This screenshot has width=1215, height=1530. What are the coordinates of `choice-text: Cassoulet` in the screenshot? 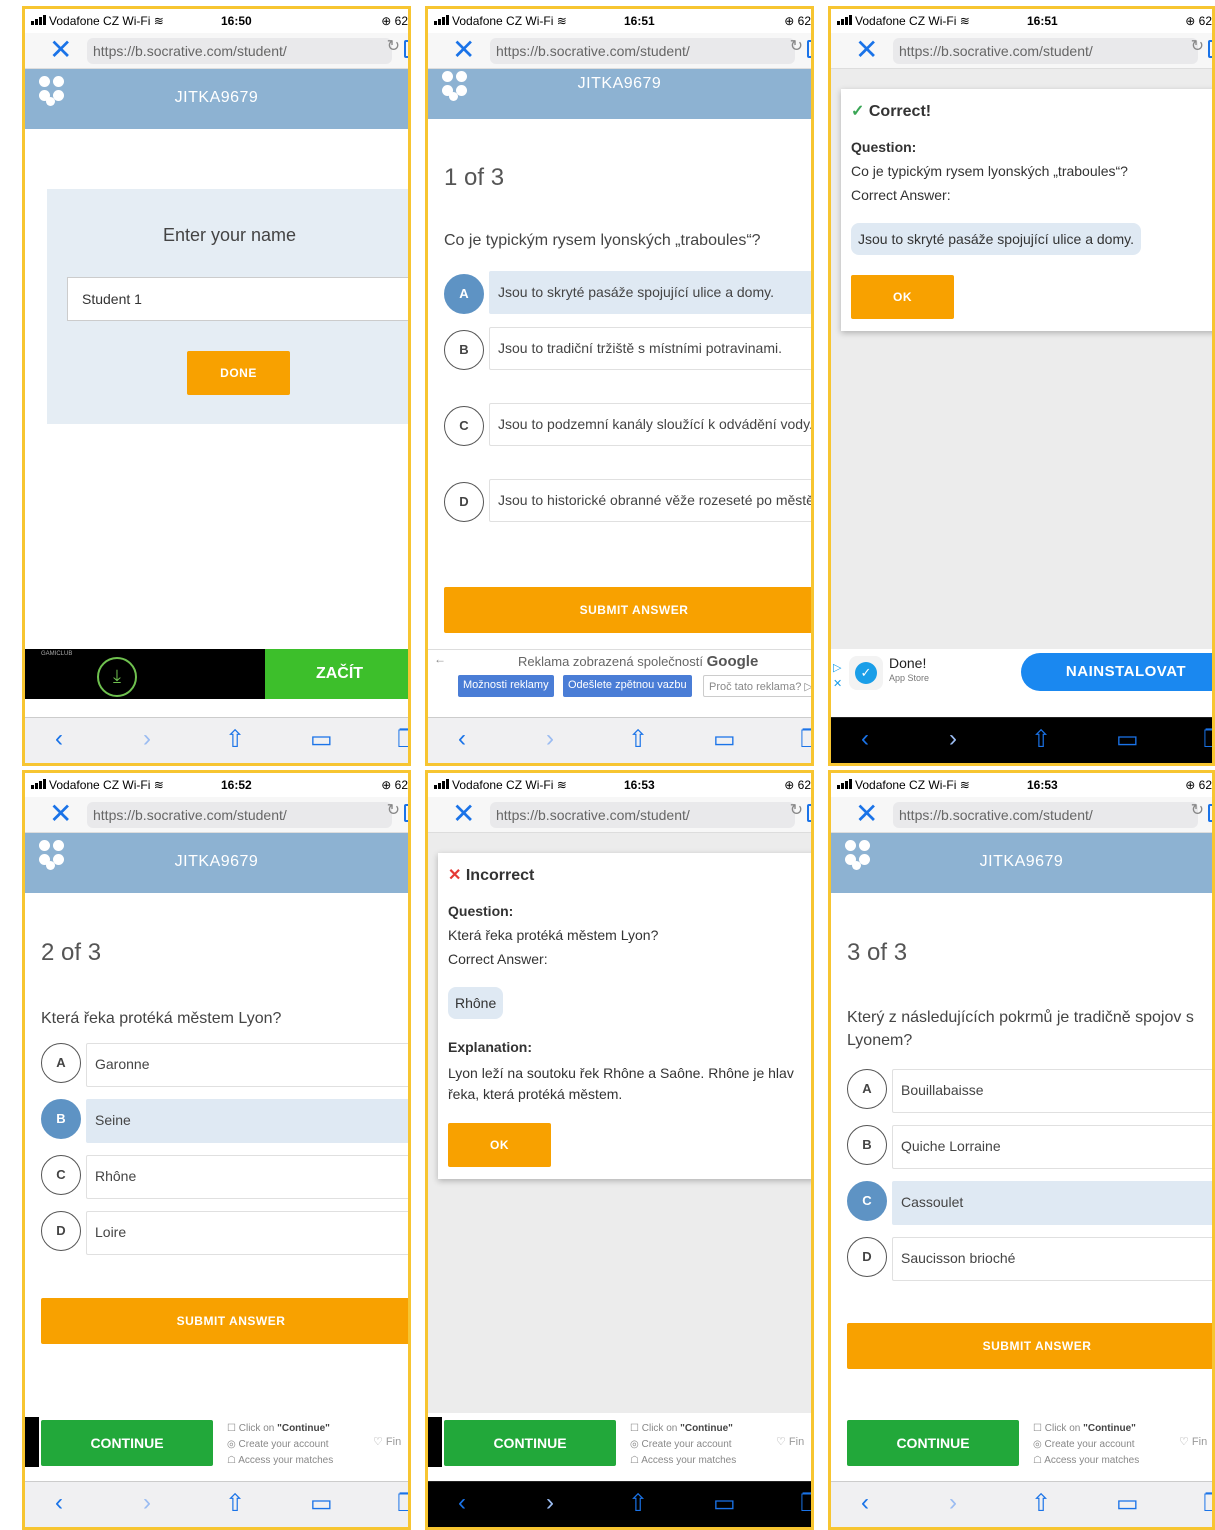 It's located at (1052, 1203).